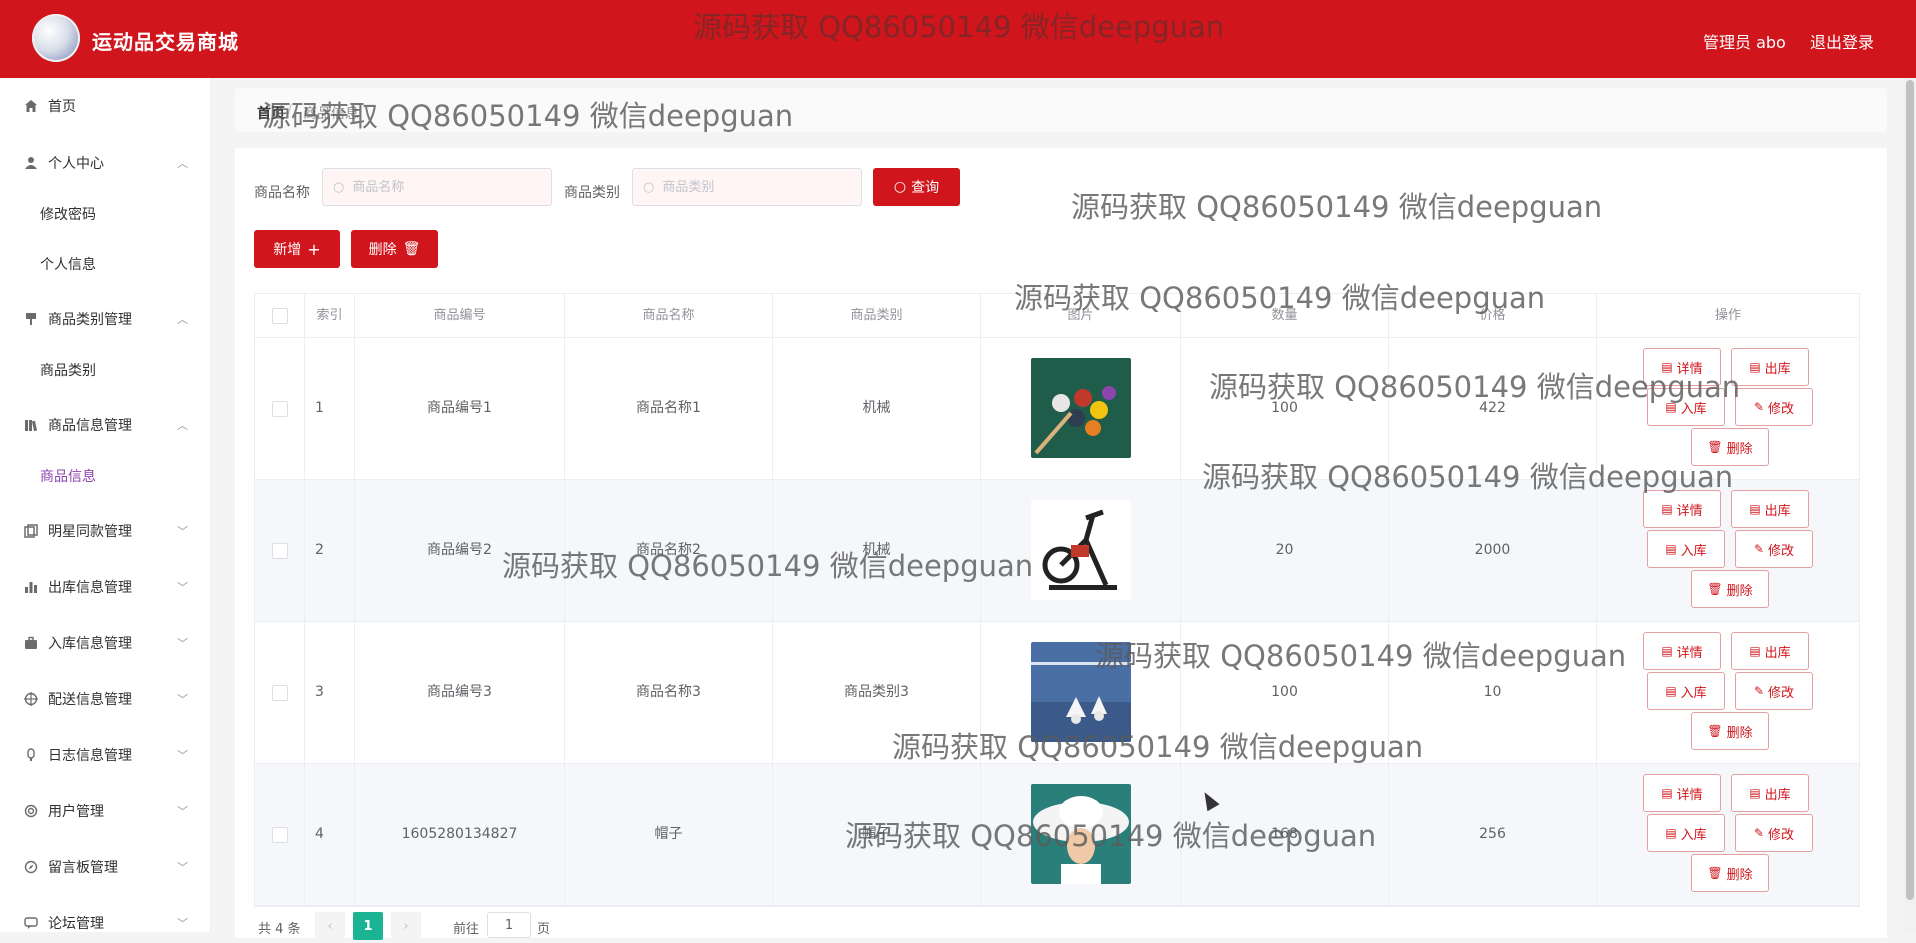 The height and width of the screenshot is (943, 1916). I want to click on row-code: 商品编号2, so click(460, 550).